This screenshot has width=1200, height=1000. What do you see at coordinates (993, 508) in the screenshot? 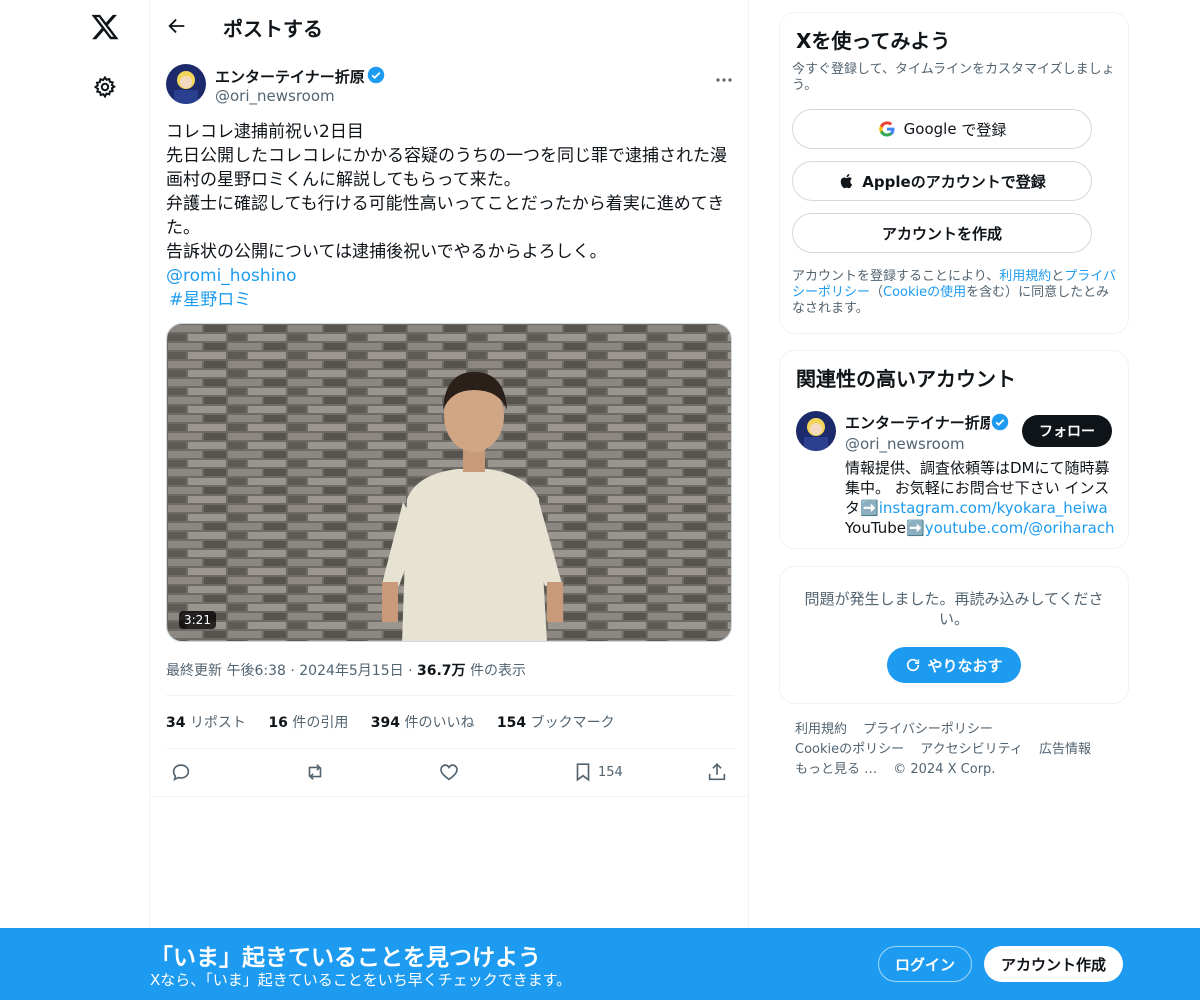
I see `instagram-link: instagram.com/kyokara_heiwa` at bounding box center [993, 508].